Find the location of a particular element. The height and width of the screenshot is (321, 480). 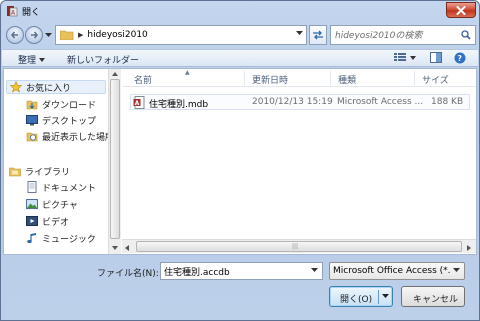

sidebar-item-pictures: ピクチャ is located at coordinates (52, 204).